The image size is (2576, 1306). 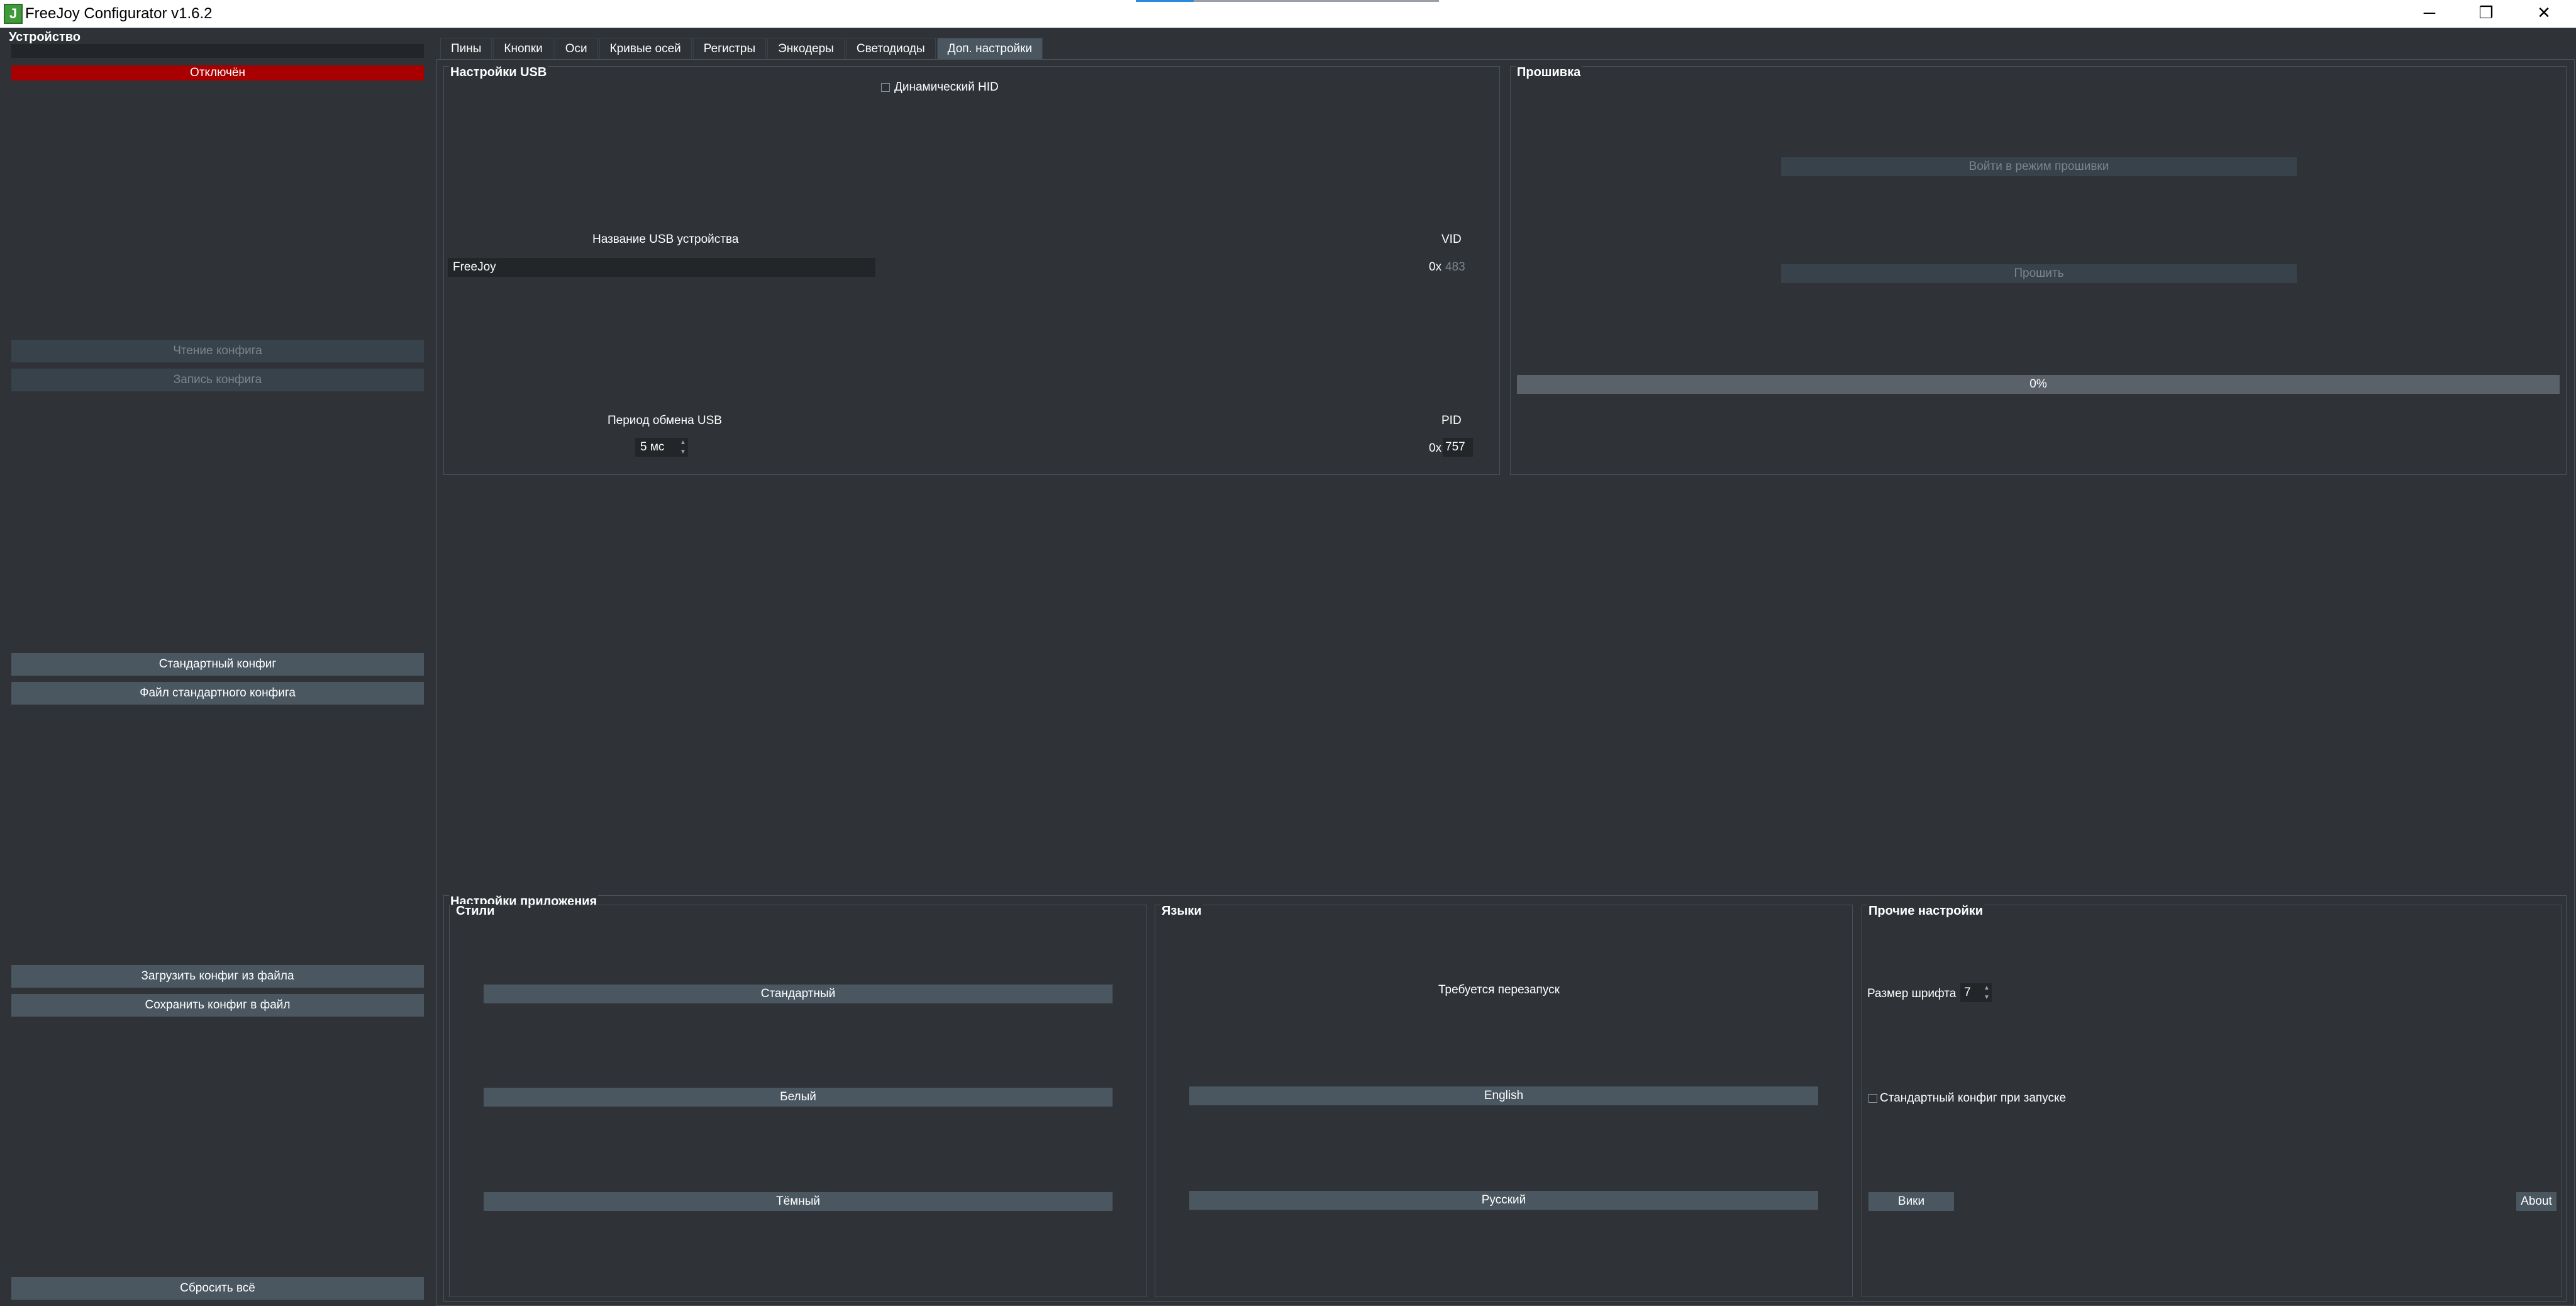 I want to click on style-dark-button: Тёмный, so click(x=798, y=1201).